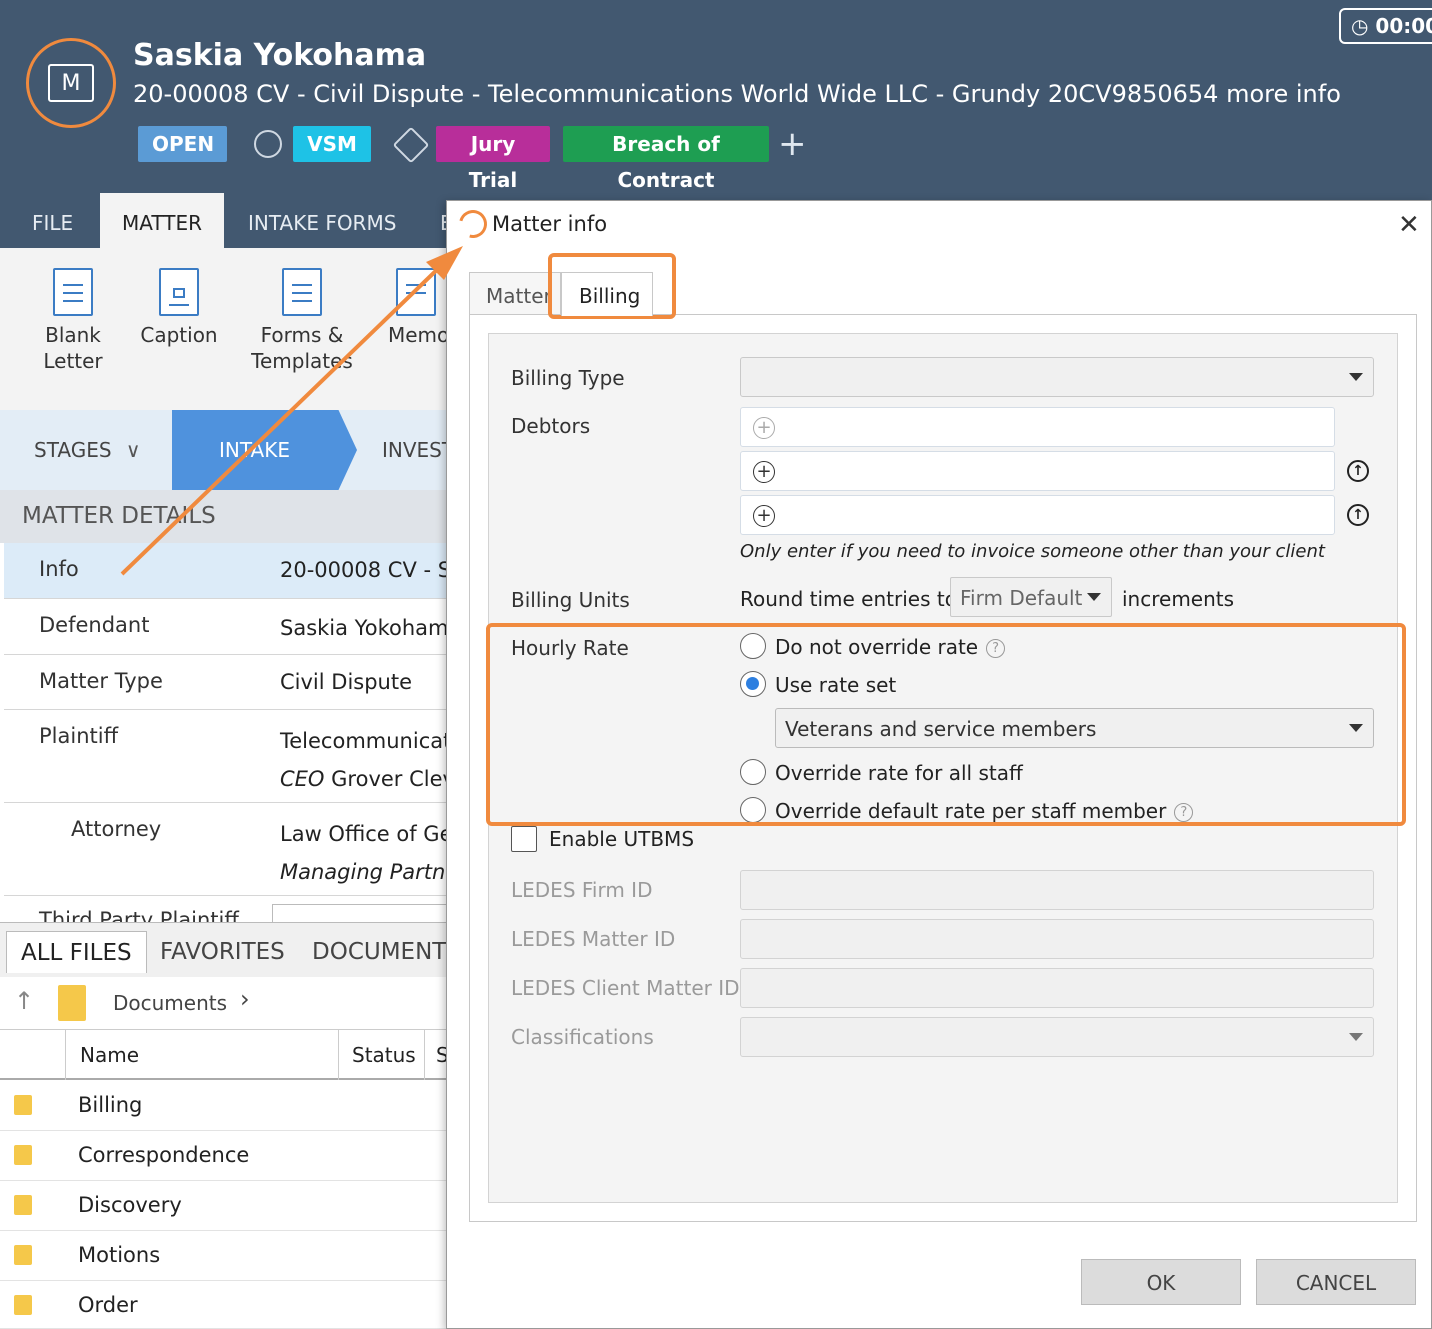 This screenshot has width=1432, height=1329. Describe the element at coordinates (666, 159) in the screenshot. I see `tag-breach-of-contract: Breach of Contract` at that location.